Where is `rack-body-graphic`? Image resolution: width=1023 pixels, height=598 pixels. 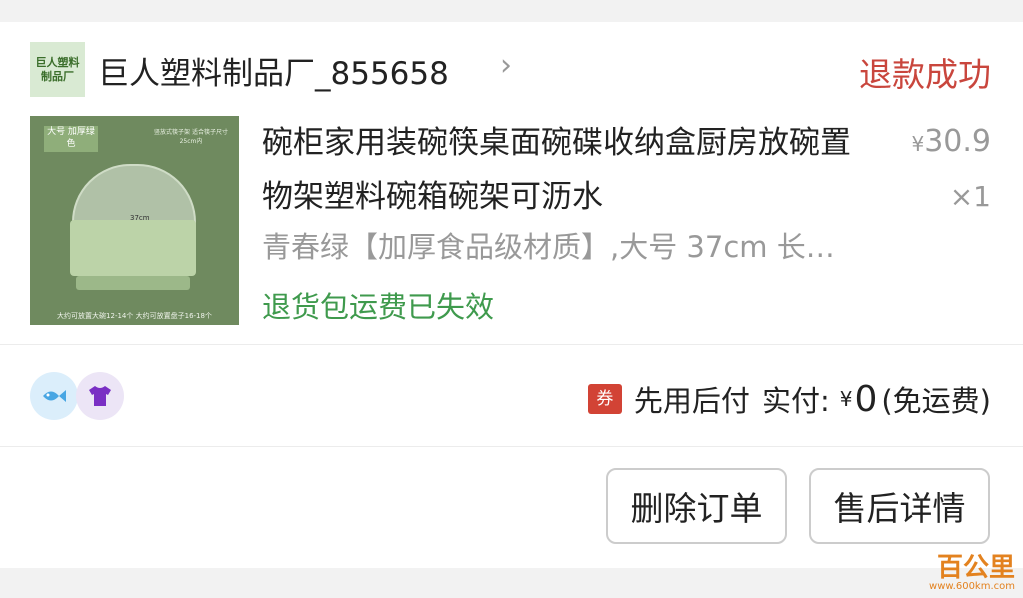
rack-body-graphic is located at coordinates (133, 248).